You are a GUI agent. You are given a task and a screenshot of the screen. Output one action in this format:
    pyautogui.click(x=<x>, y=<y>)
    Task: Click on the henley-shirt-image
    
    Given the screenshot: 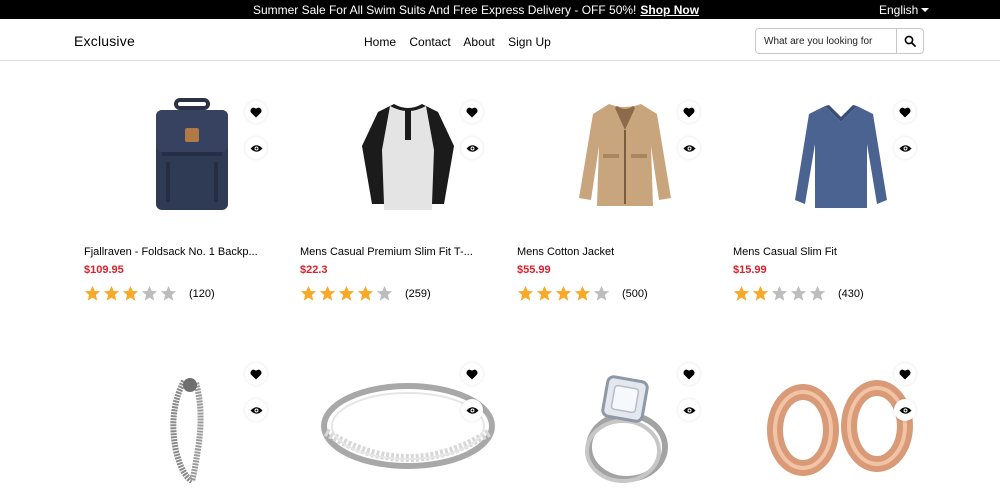 What is the action you would take?
    pyautogui.click(x=408, y=157)
    